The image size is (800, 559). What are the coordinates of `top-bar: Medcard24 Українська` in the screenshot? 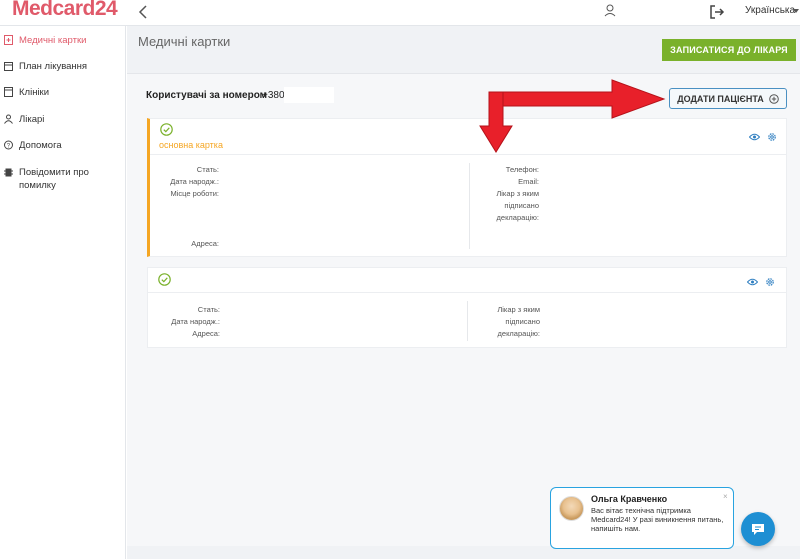 It's located at (400, 13).